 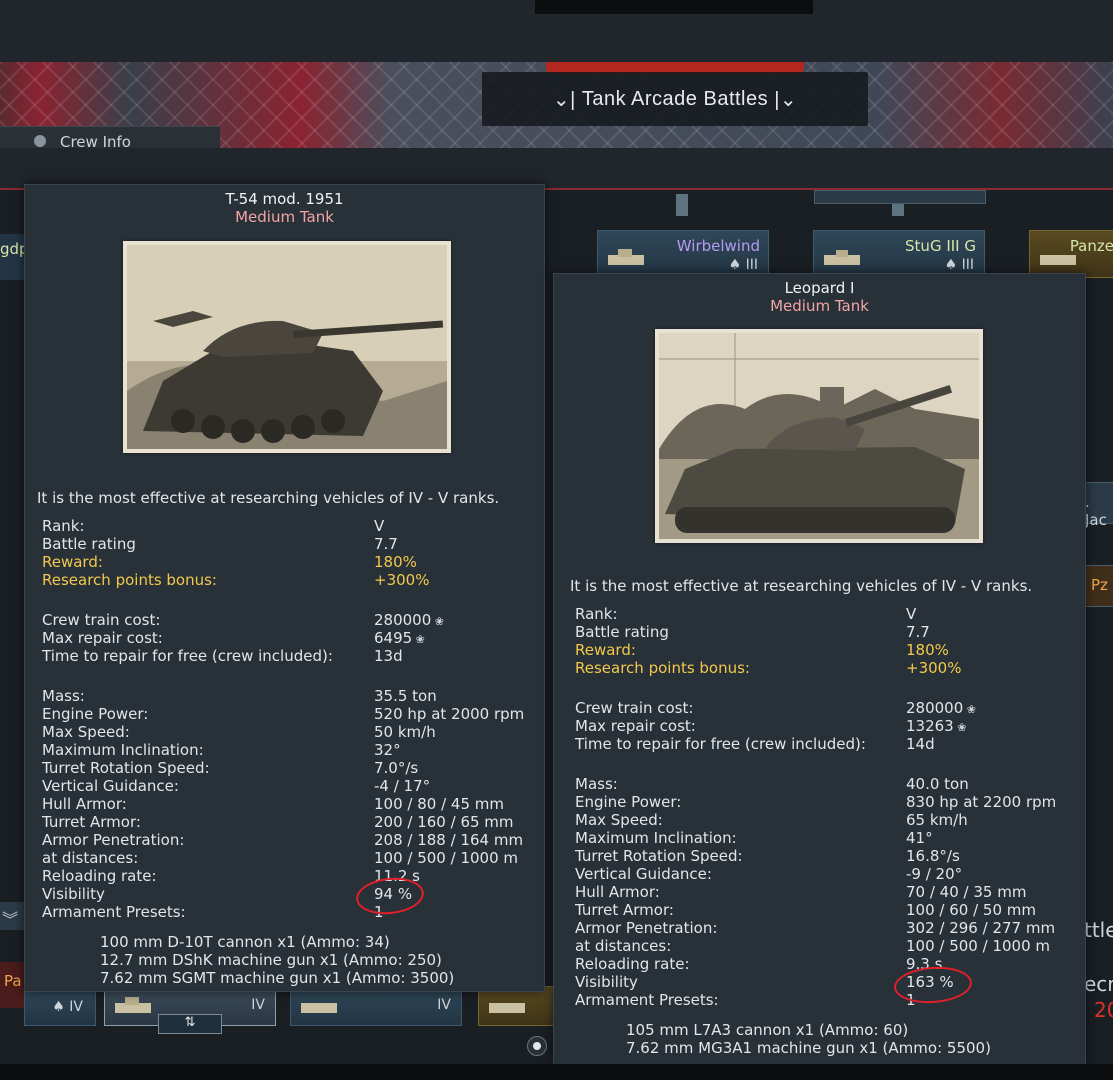 I want to click on stat-label: Max Speed:, so click(x=619, y=820).